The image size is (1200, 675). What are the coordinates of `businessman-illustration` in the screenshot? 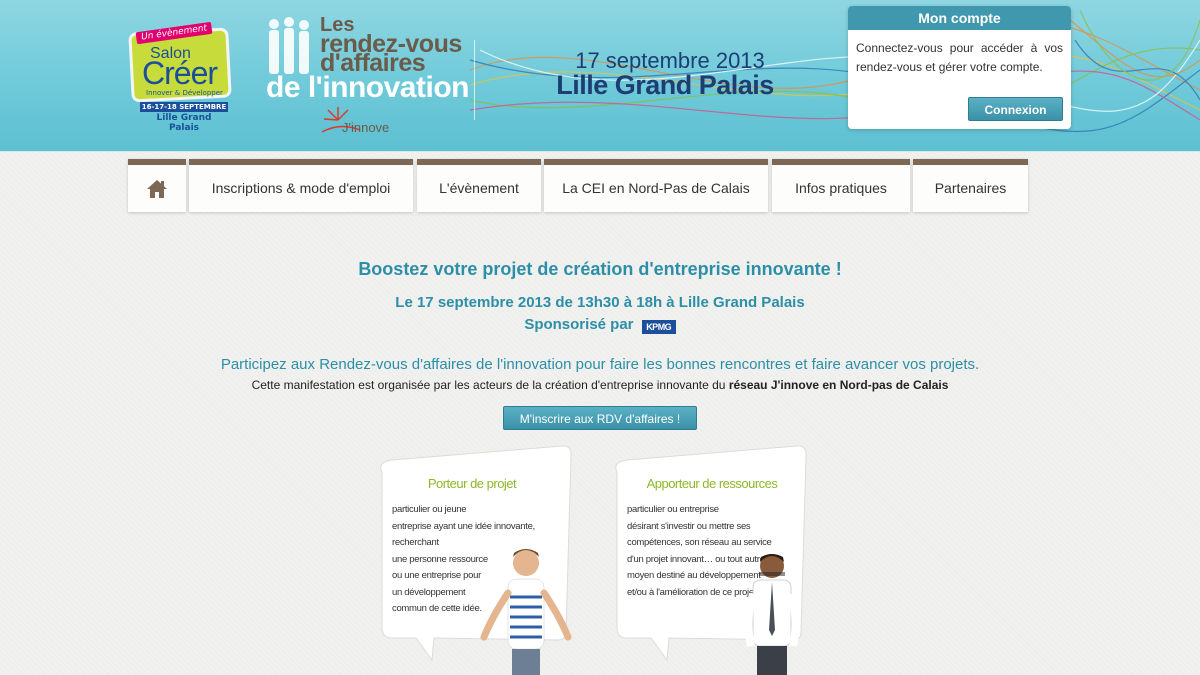 It's located at (772, 614).